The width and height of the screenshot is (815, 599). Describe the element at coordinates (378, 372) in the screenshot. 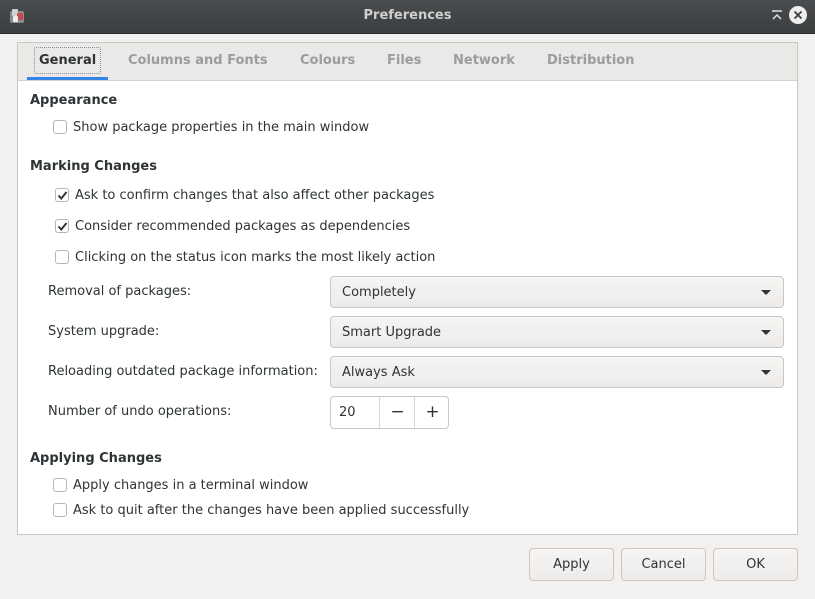

I see `reloading-value: Always Ask` at that location.